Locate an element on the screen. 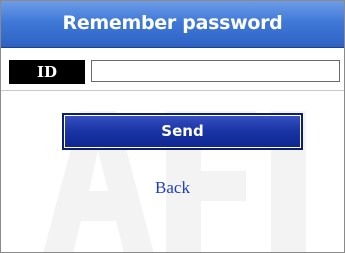  page-title: Remember password is located at coordinates (172, 23).